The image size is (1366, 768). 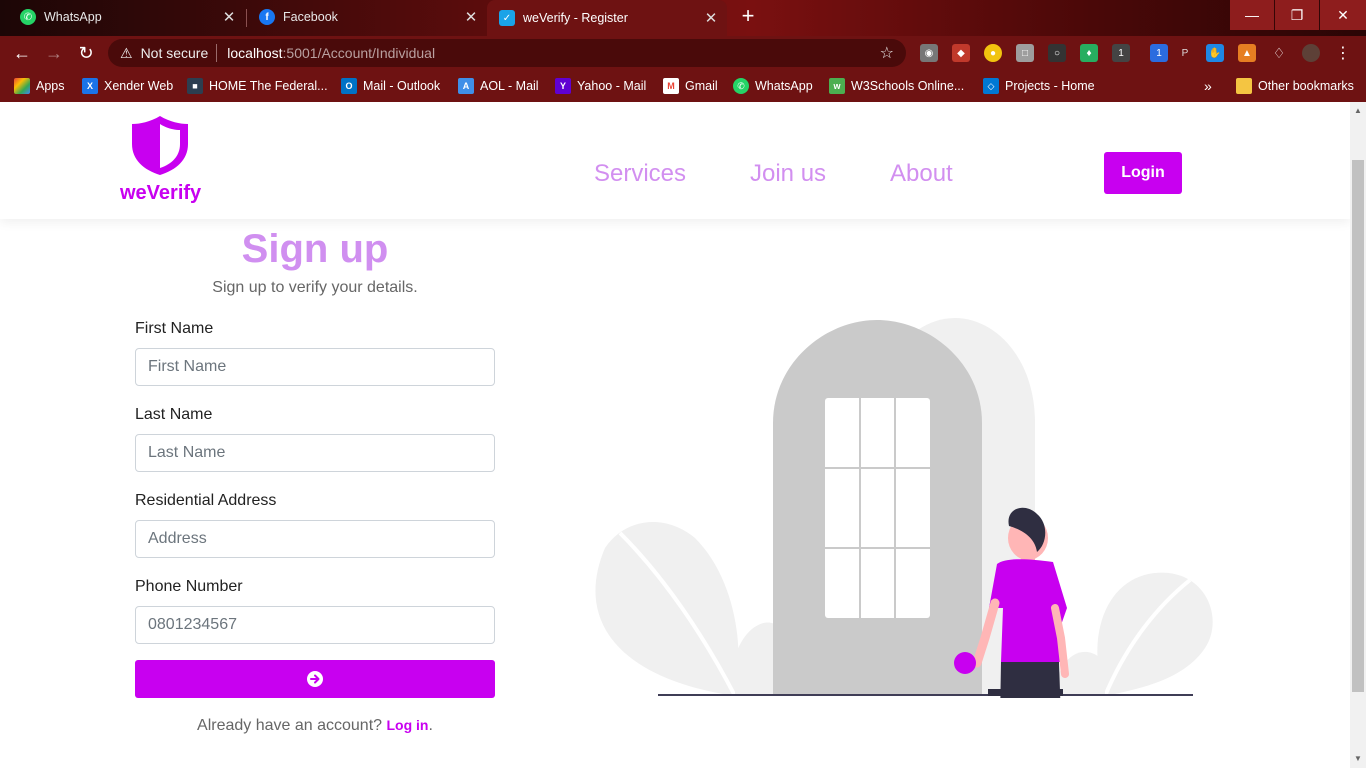 What do you see at coordinates (1311, 53) in the screenshot?
I see `avatar` at bounding box center [1311, 53].